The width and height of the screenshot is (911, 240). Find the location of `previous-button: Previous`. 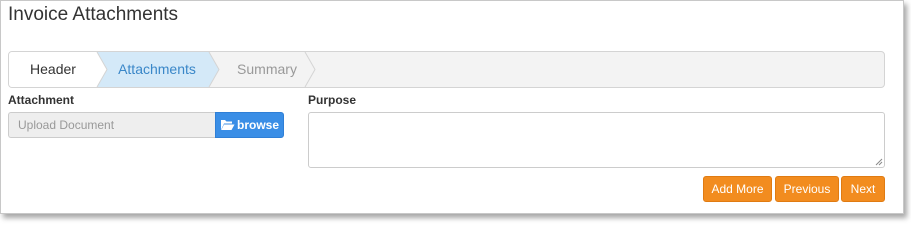

previous-button: Previous is located at coordinates (807, 189).